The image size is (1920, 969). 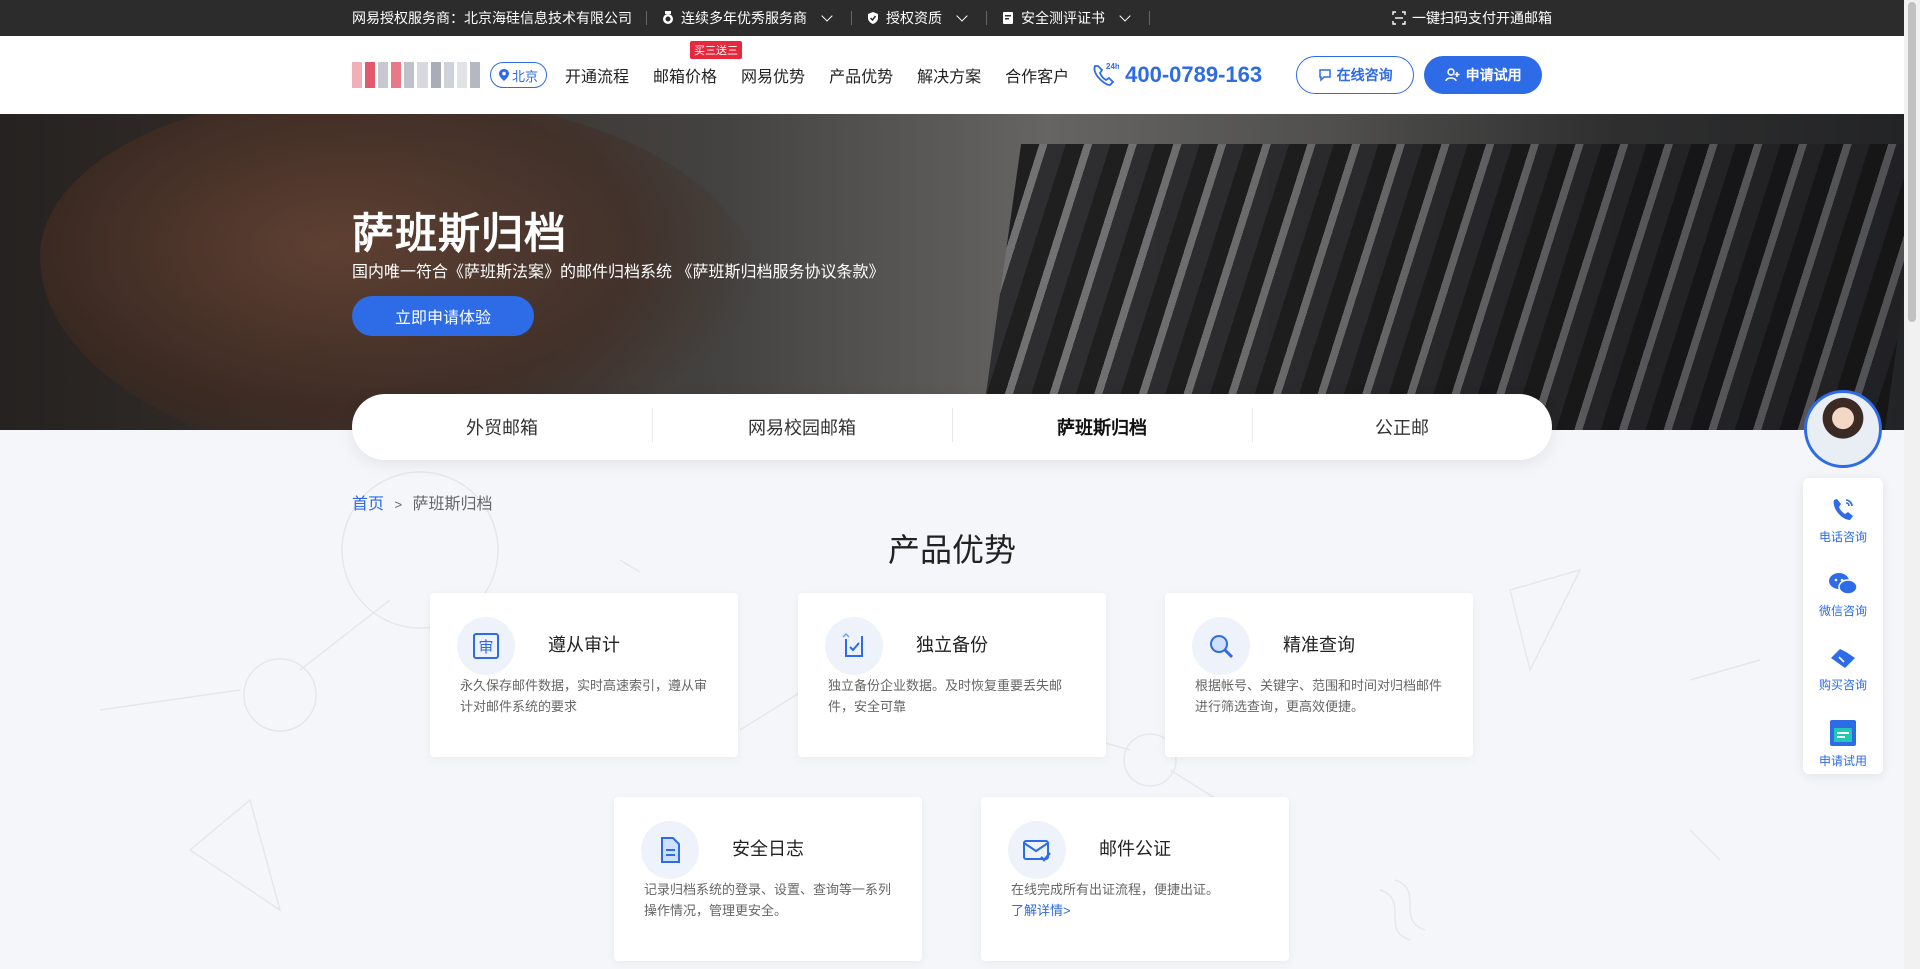 I want to click on scan-icon, so click(x=1399, y=18).